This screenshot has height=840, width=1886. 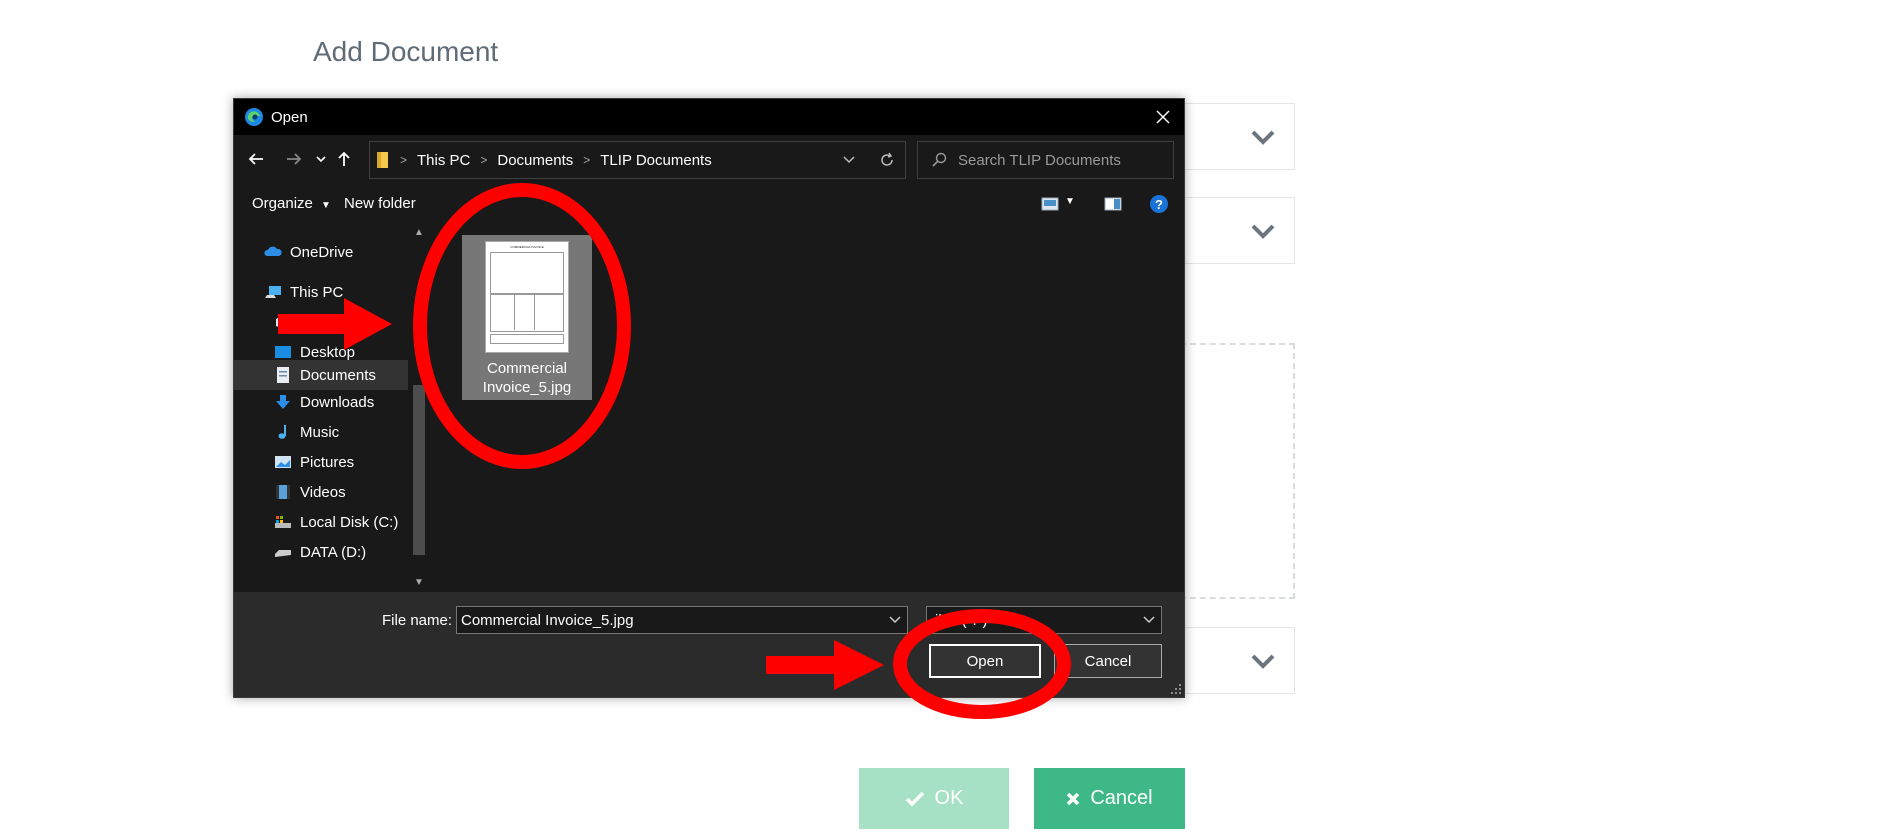 What do you see at coordinates (283, 375) in the screenshot?
I see `documents-icon` at bounding box center [283, 375].